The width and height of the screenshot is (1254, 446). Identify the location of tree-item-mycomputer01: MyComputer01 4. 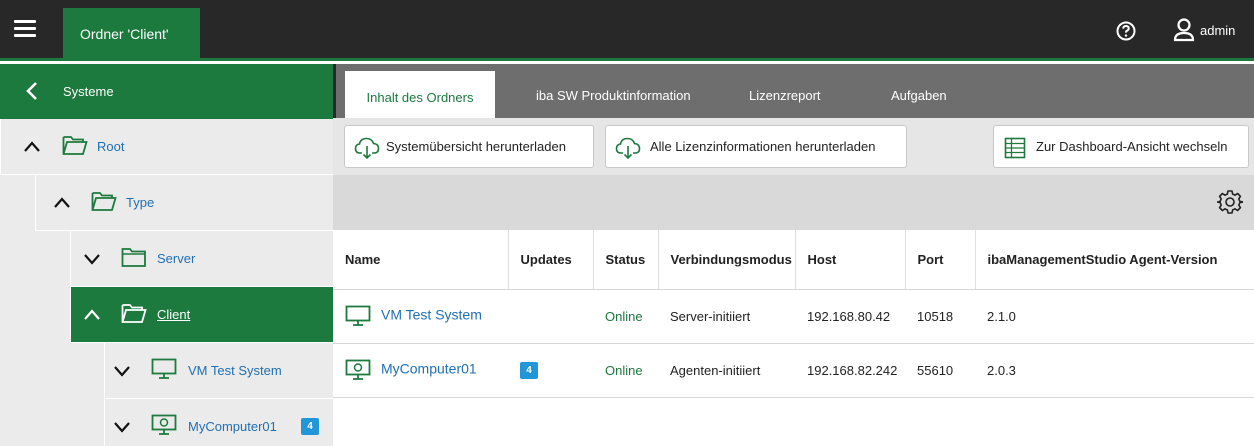
(218, 422).